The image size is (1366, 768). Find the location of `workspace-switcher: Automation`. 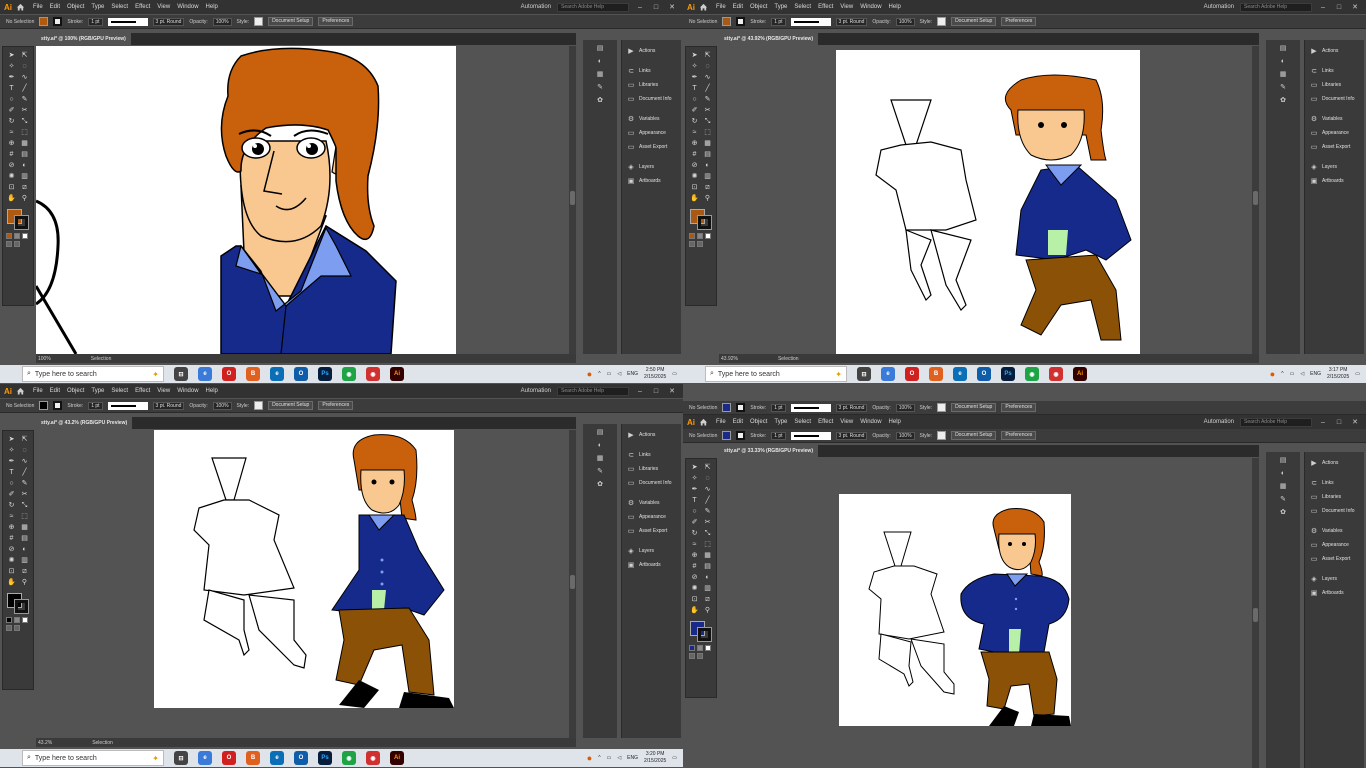

workspace-switcher: Automation is located at coordinates (536, 7).